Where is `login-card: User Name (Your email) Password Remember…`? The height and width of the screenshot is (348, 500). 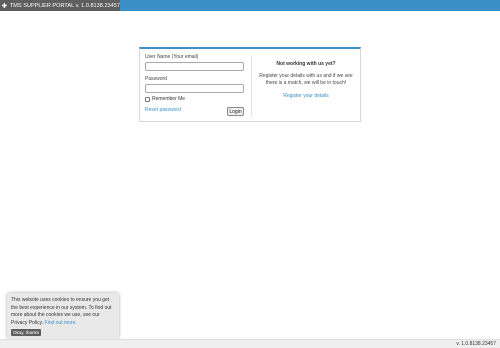 login-card: User Name (Your email) Password Remember… is located at coordinates (250, 84).